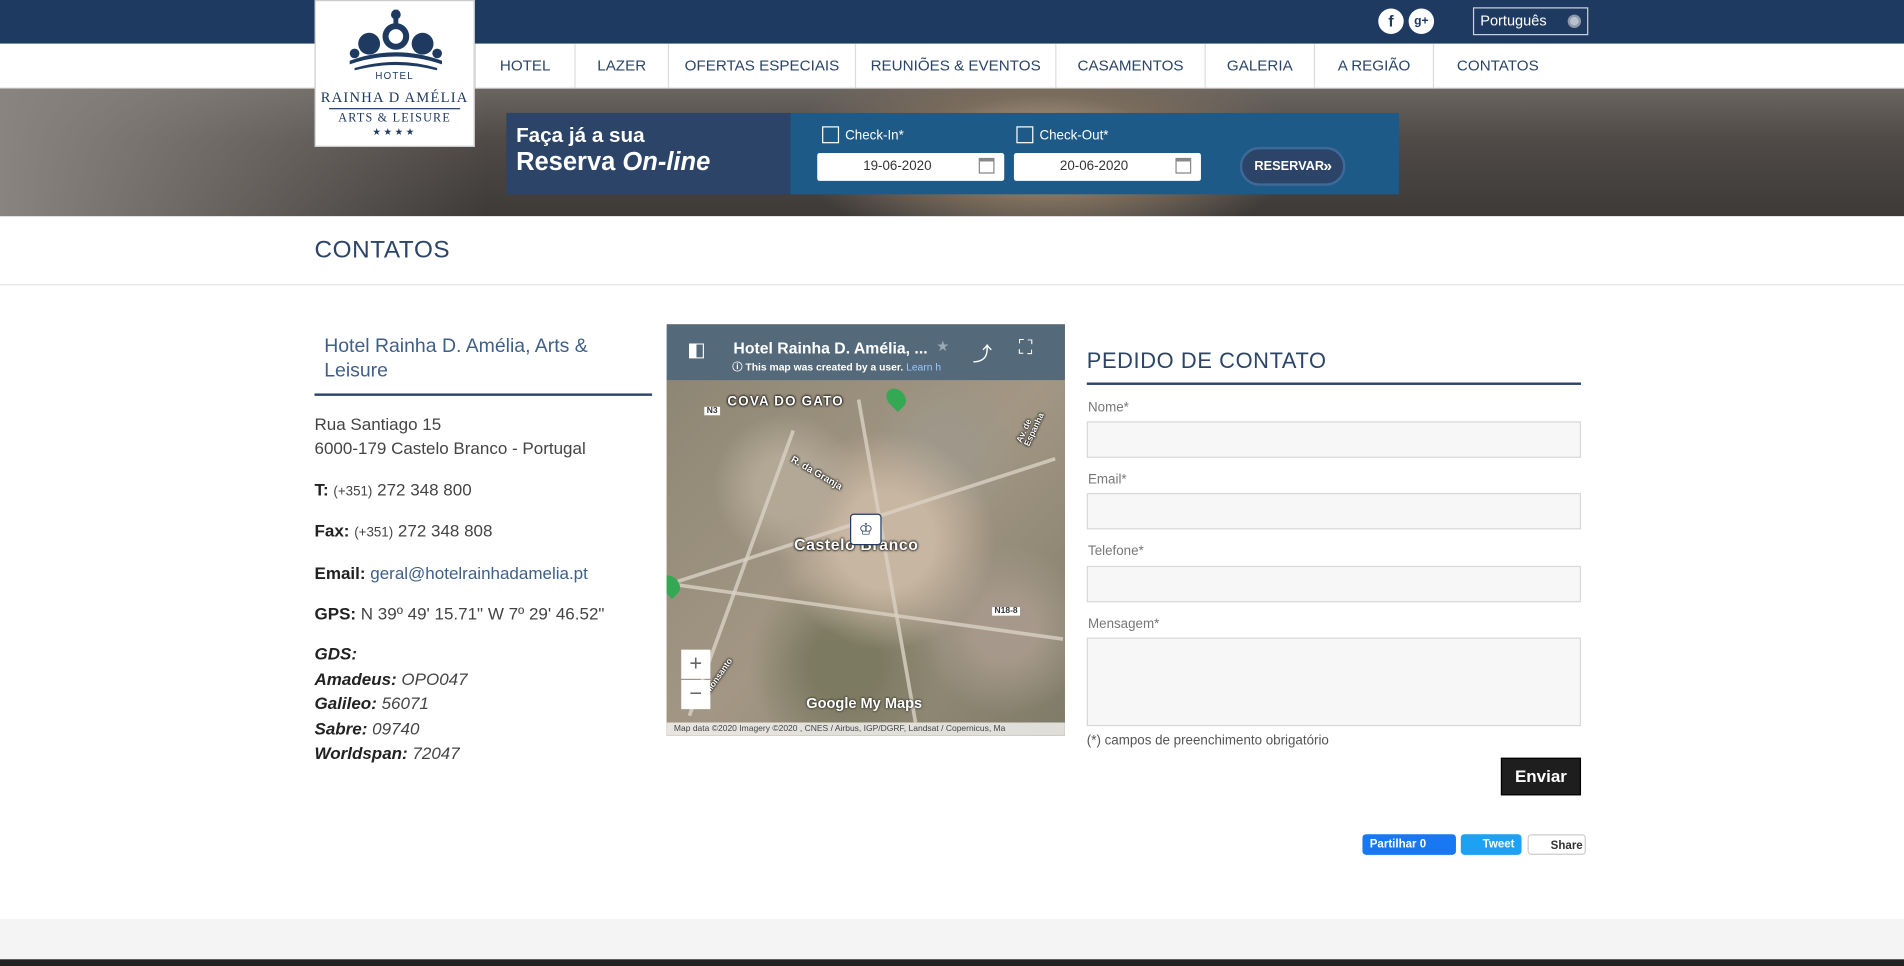 The height and width of the screenshot is (966, 1904). Describe the element at coordinates (336, 653) in the screenshot. I see `gds-title: GDS:` at that location.